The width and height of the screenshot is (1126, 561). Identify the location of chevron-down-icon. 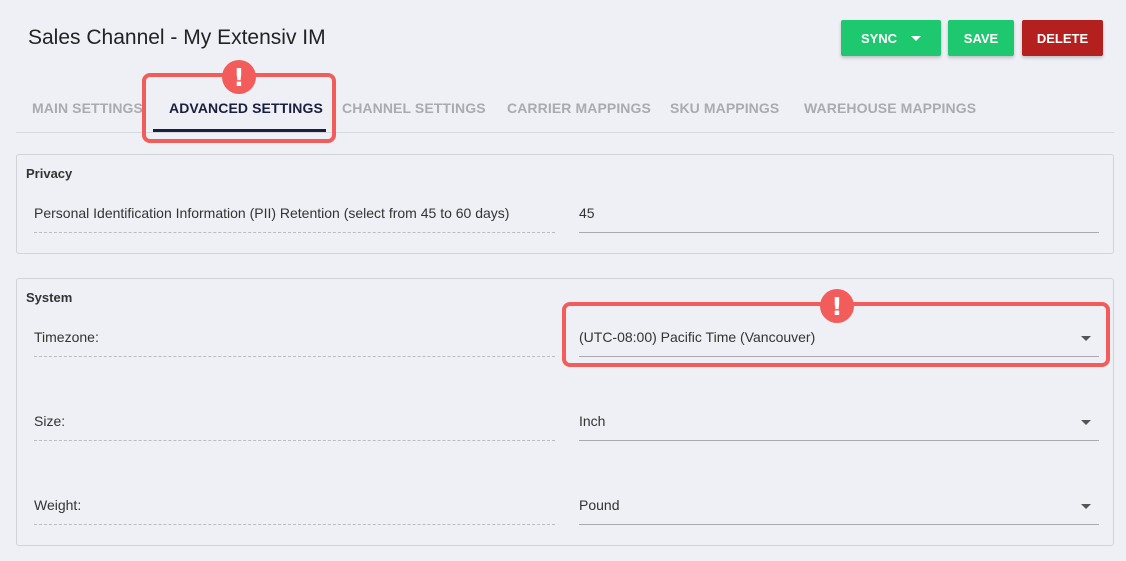
(916, 38).